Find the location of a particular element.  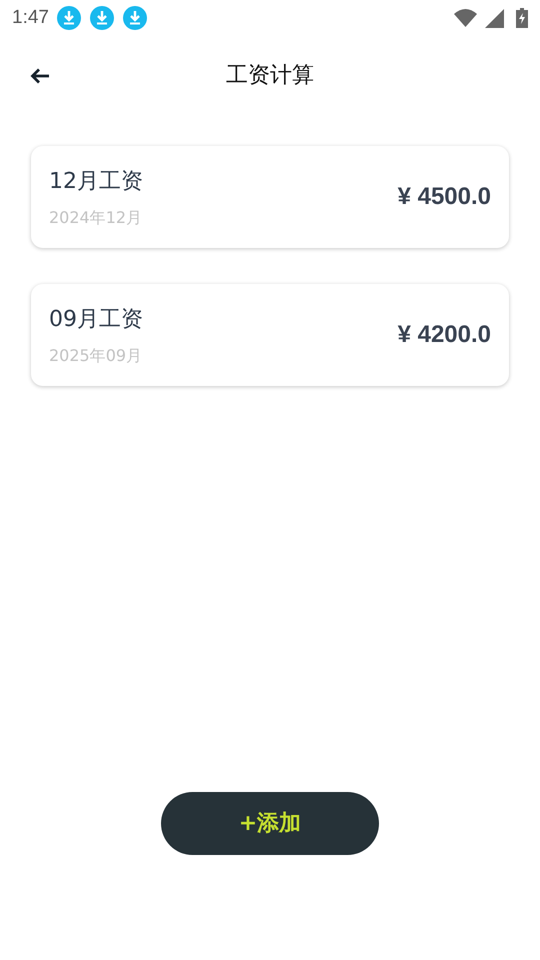

salary-date: 2025年09月 is located at coordinates (96, 355).